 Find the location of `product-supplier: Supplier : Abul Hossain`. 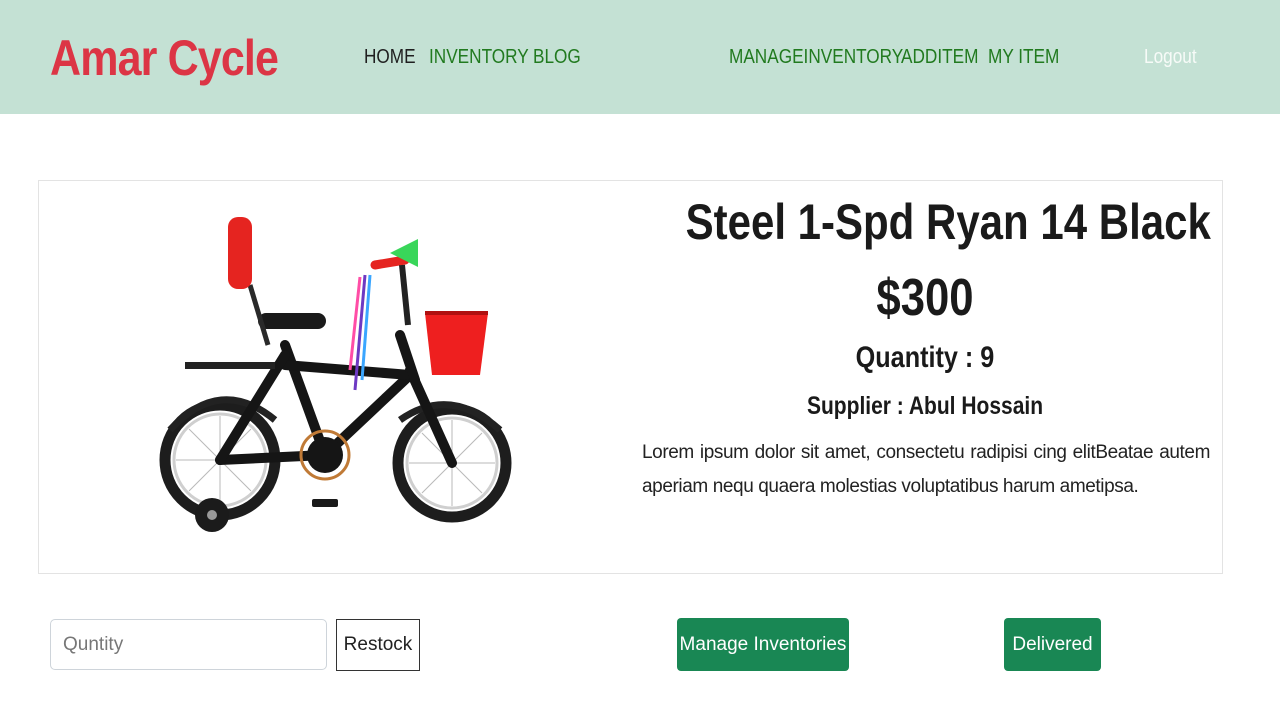

product-supplier: Supplier : Abul Hossain is located at coordinates (925, 406).